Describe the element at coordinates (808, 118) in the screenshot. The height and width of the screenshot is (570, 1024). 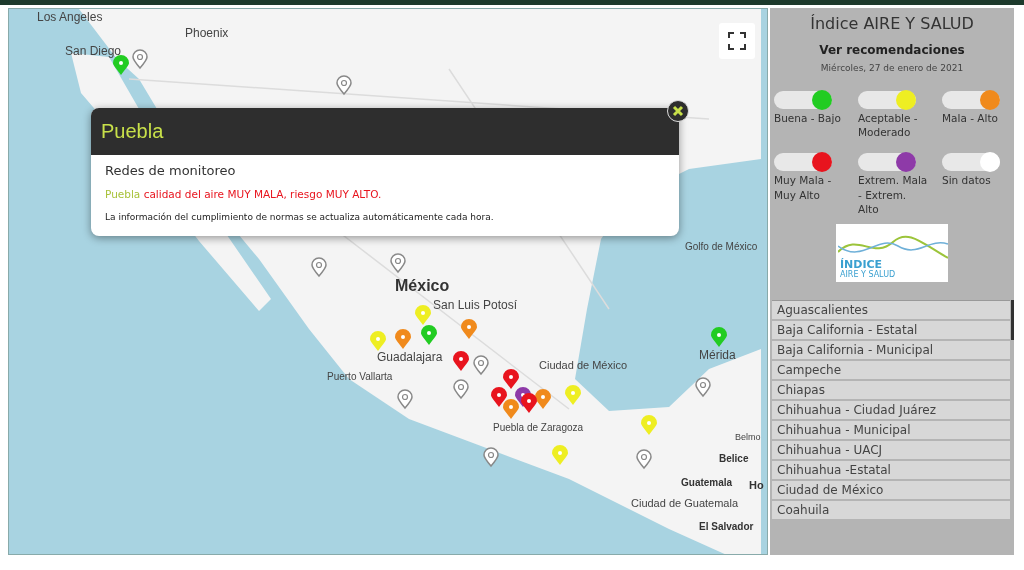
I see `legend-label: Buena - Bajo` at that location.